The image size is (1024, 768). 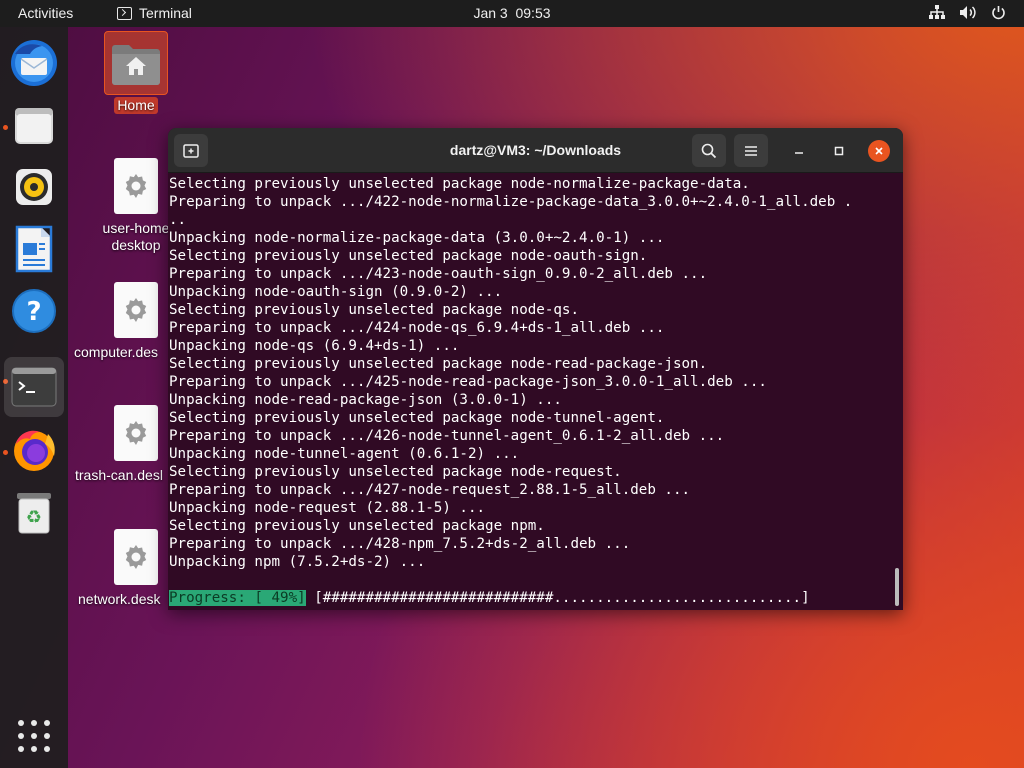 I want to click on top-bar: Activities Terminal Jan 3 09:53, so click(x=512, y=13).